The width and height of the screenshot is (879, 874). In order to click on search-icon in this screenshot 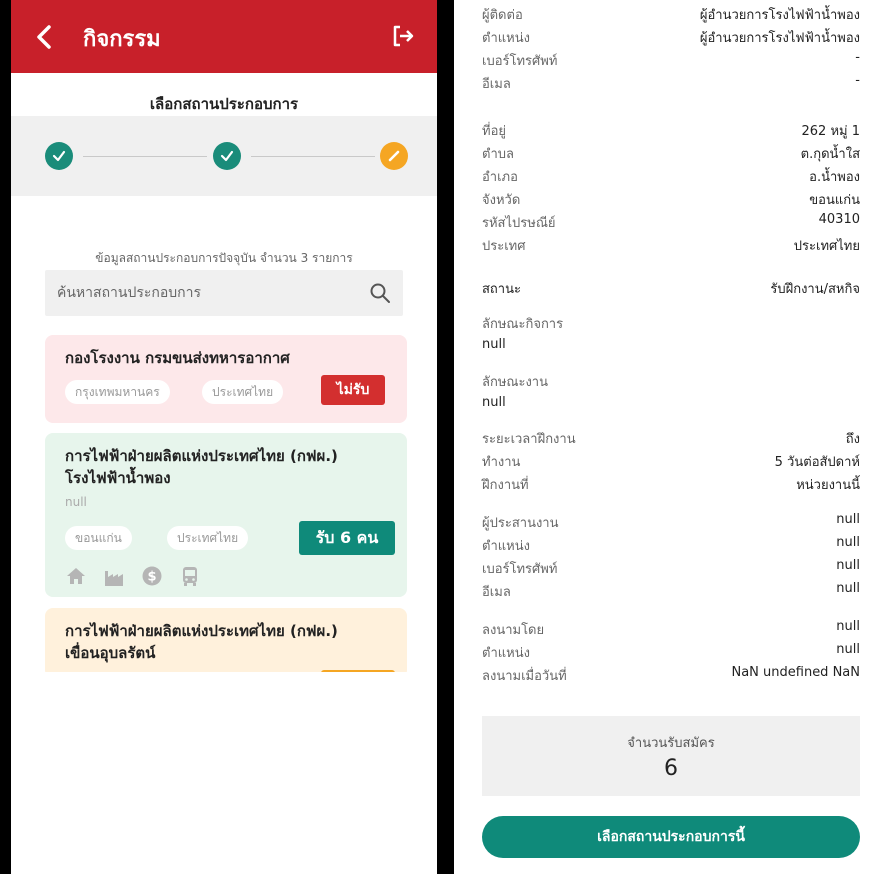, I will do `click(380, 293)`.